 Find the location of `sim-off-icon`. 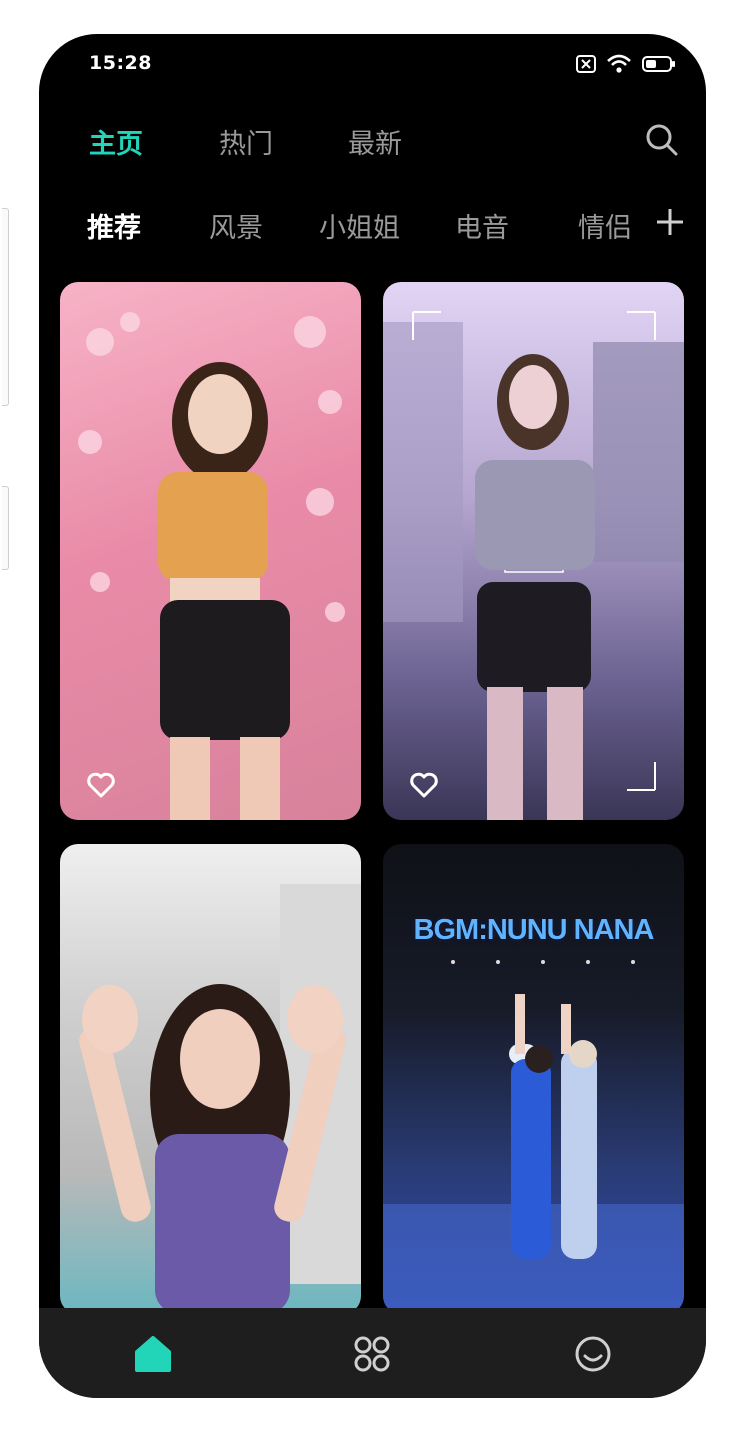

sim-off-icon is located at coordinates (586, 64).